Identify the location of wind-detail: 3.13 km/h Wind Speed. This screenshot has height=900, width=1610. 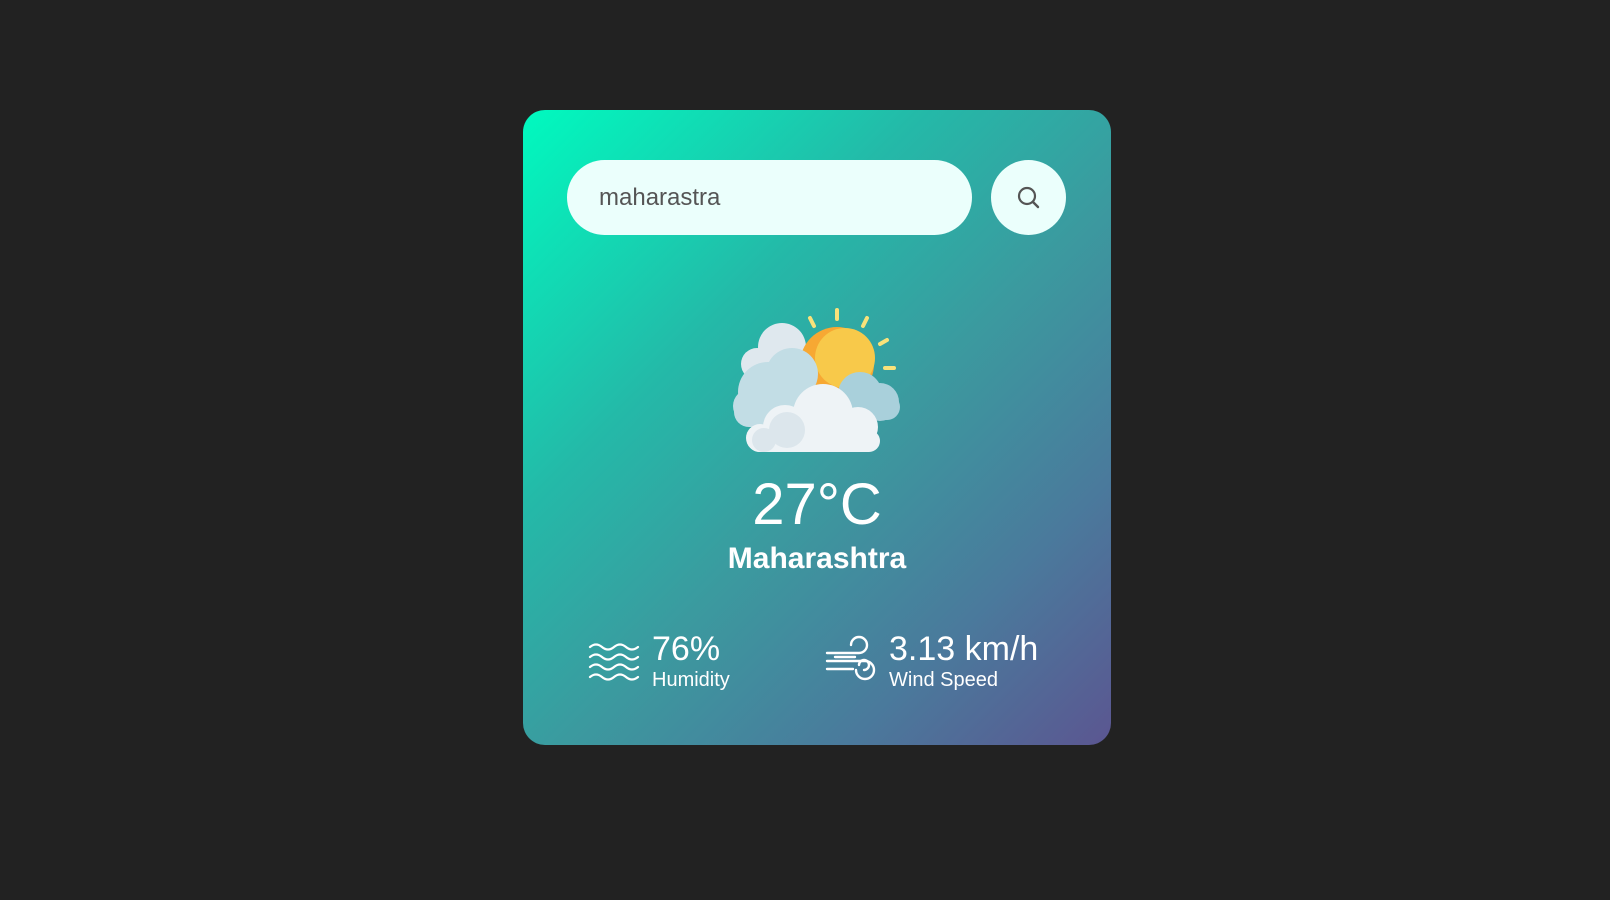
(931, 661).